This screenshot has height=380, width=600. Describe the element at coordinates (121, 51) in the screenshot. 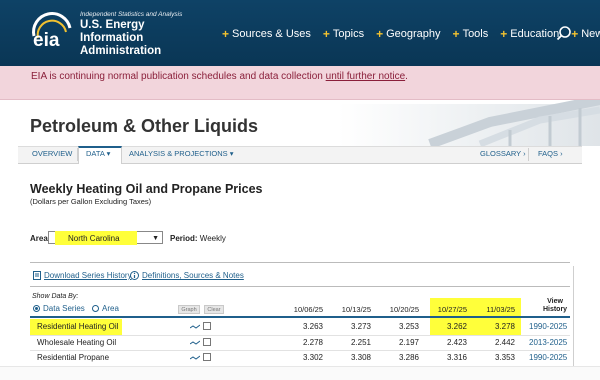

I see `org-name-line2: Administration` at that location.